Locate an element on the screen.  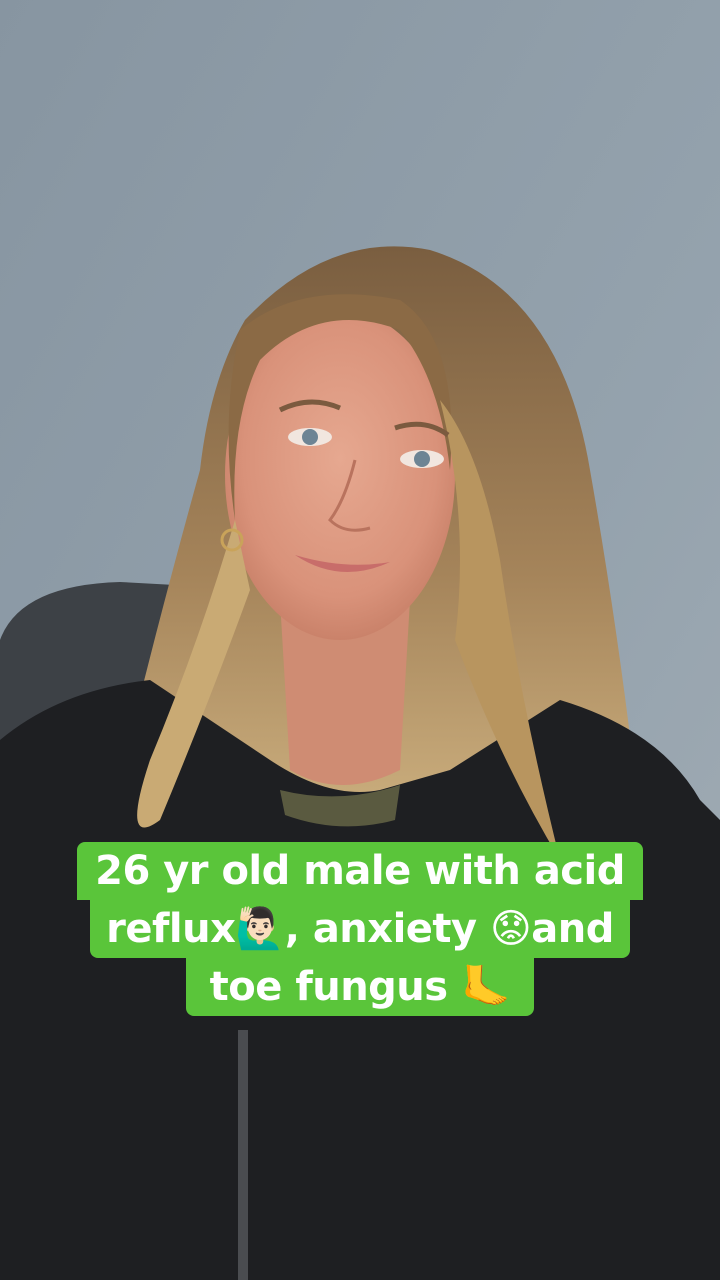
caption-text-1: 26 yr old male with acid is located at coordinates (360, 871).